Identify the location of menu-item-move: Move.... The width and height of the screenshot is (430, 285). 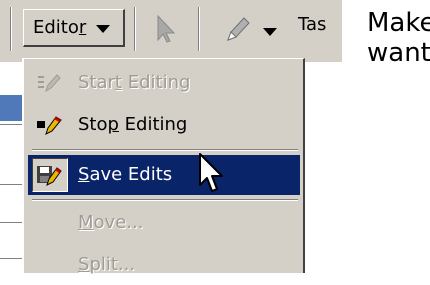
(164, 223).